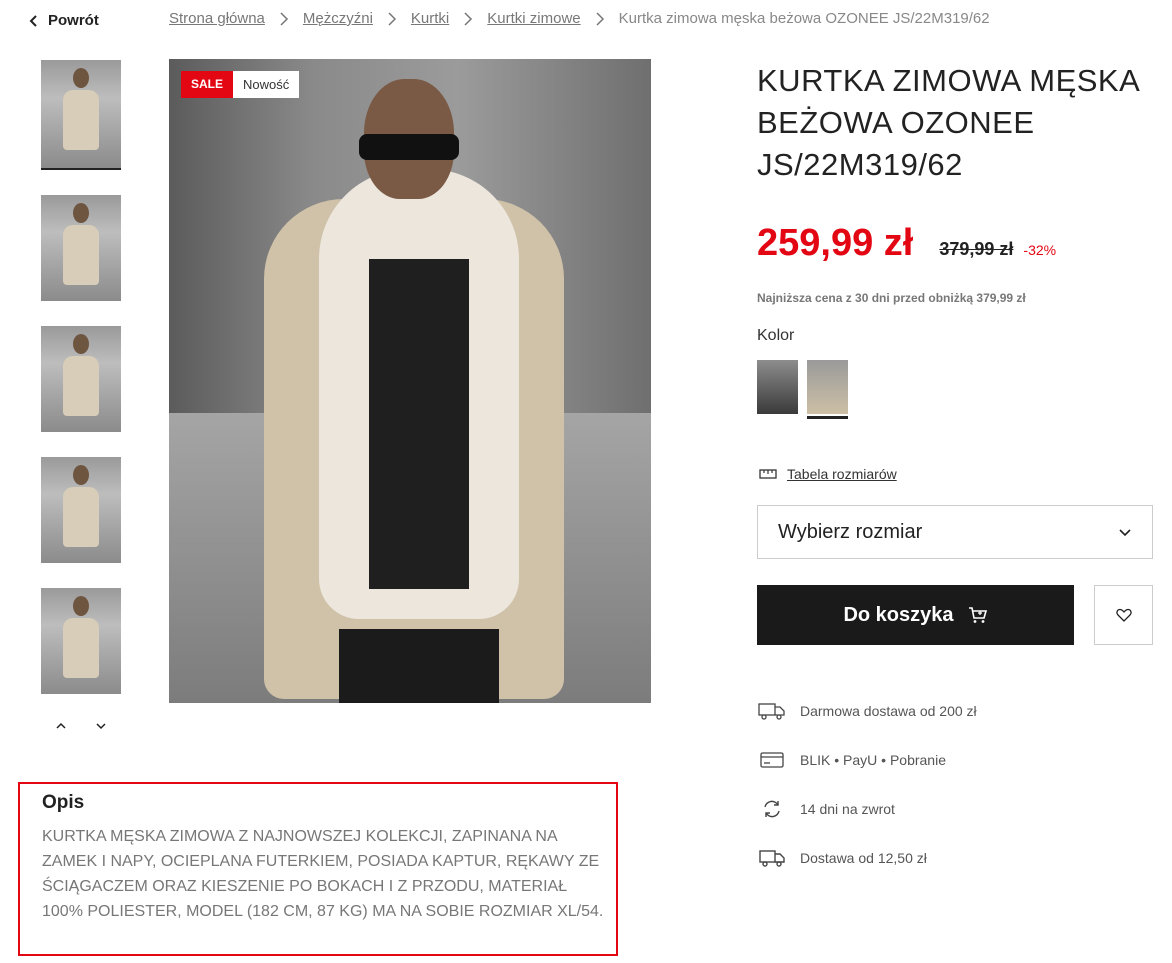 This screenshot has height=963, width=1172. What do you see at coordinates (772, 858) in the screenshot?
I see `truck-icon` at bounding box center [772, 858].